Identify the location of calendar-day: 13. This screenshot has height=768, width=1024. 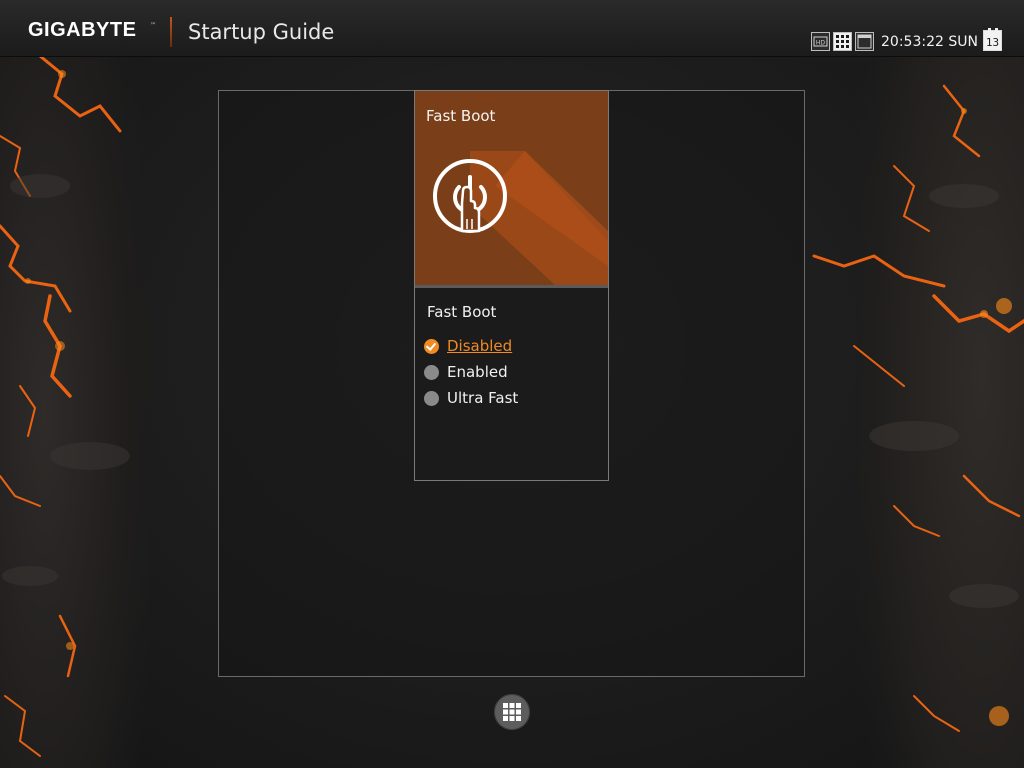
(992, 42).